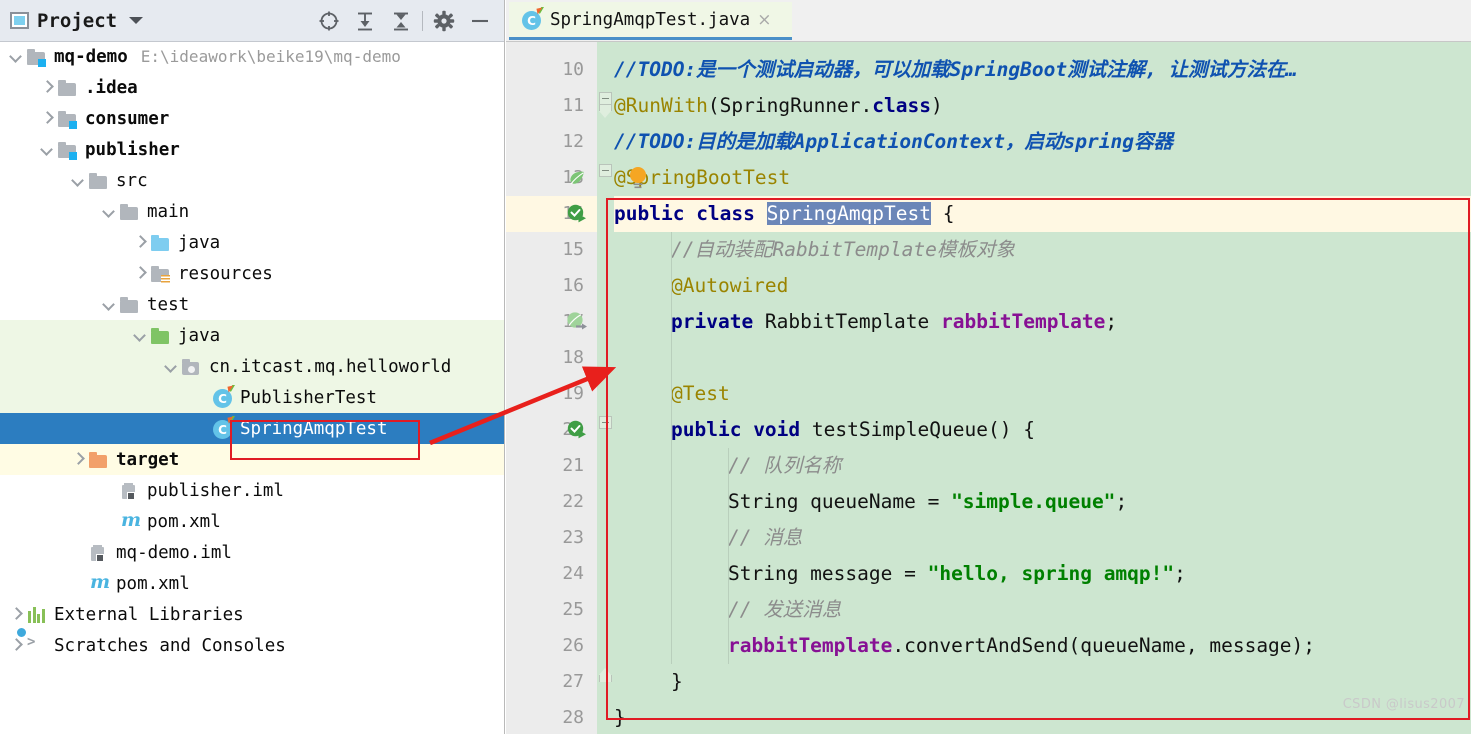 Image resolution: width=1471 pixels, height=734 pixels. I want to click on tab-label: SpringAmqpTest.java, so click(650, 19).